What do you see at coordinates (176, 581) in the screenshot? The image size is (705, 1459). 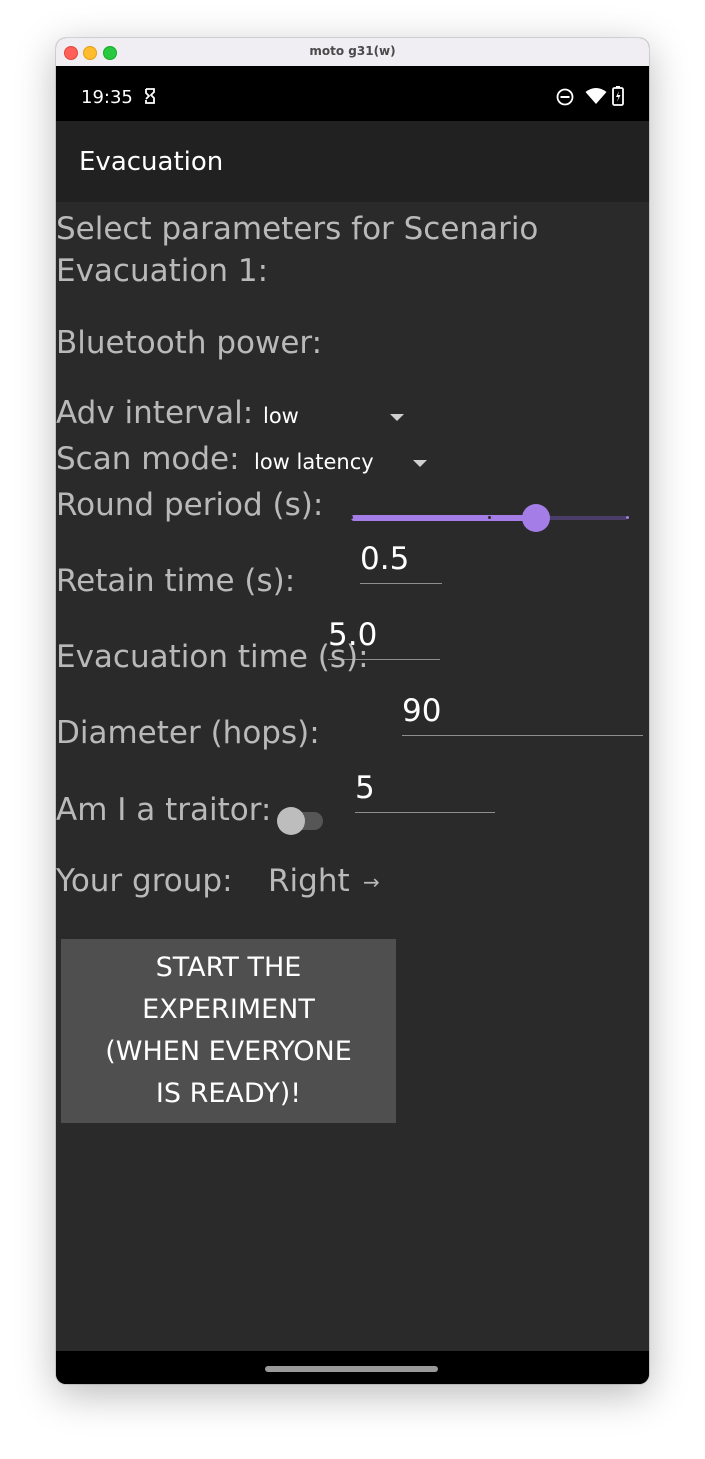 I see `retain-time-label: Retain time (s):` at bounding box center [176, 581].